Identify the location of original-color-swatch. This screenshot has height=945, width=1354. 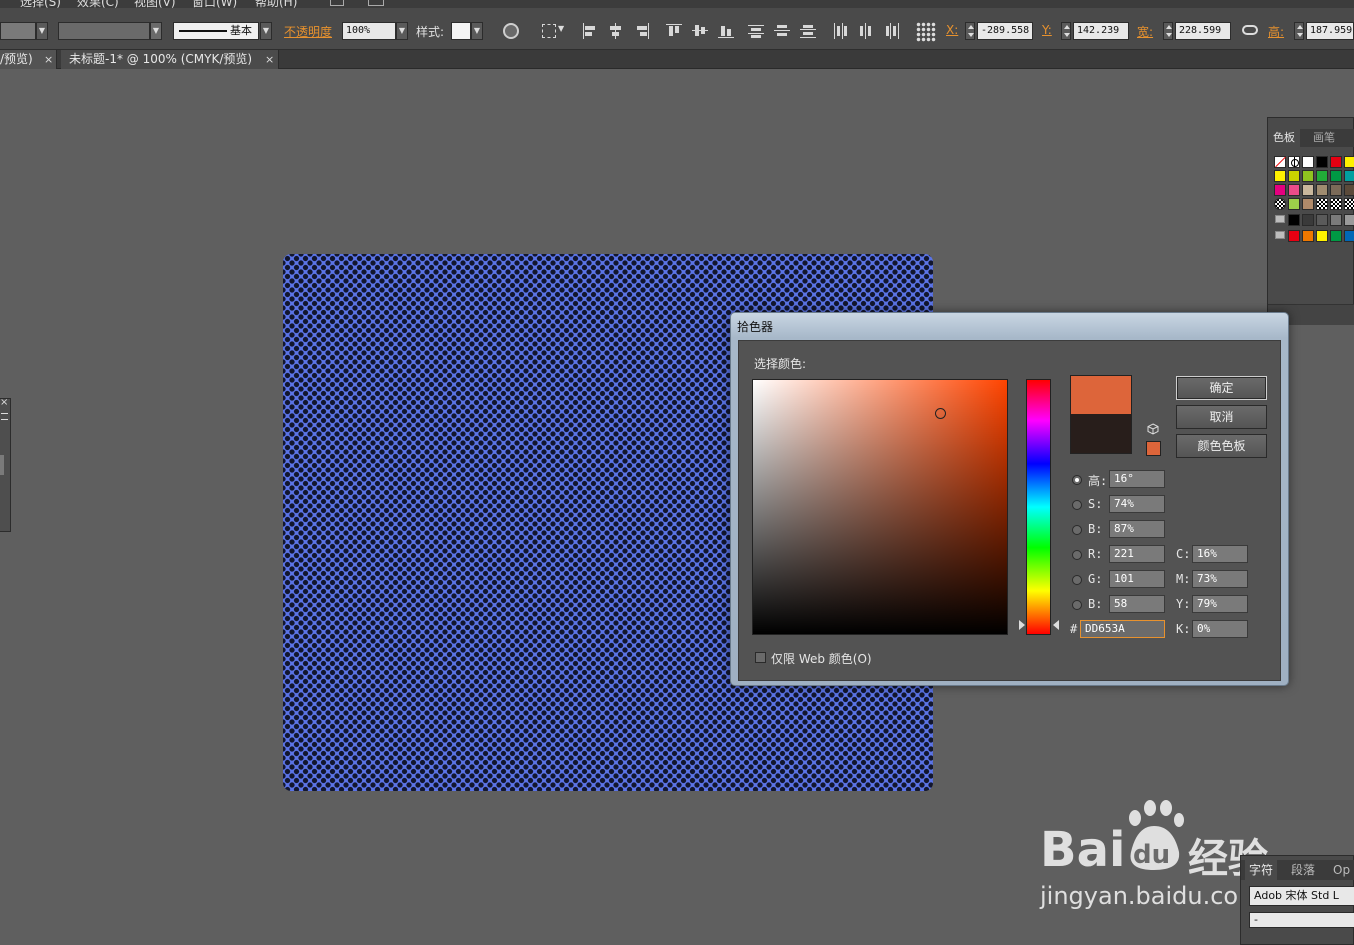
(1101, 434).